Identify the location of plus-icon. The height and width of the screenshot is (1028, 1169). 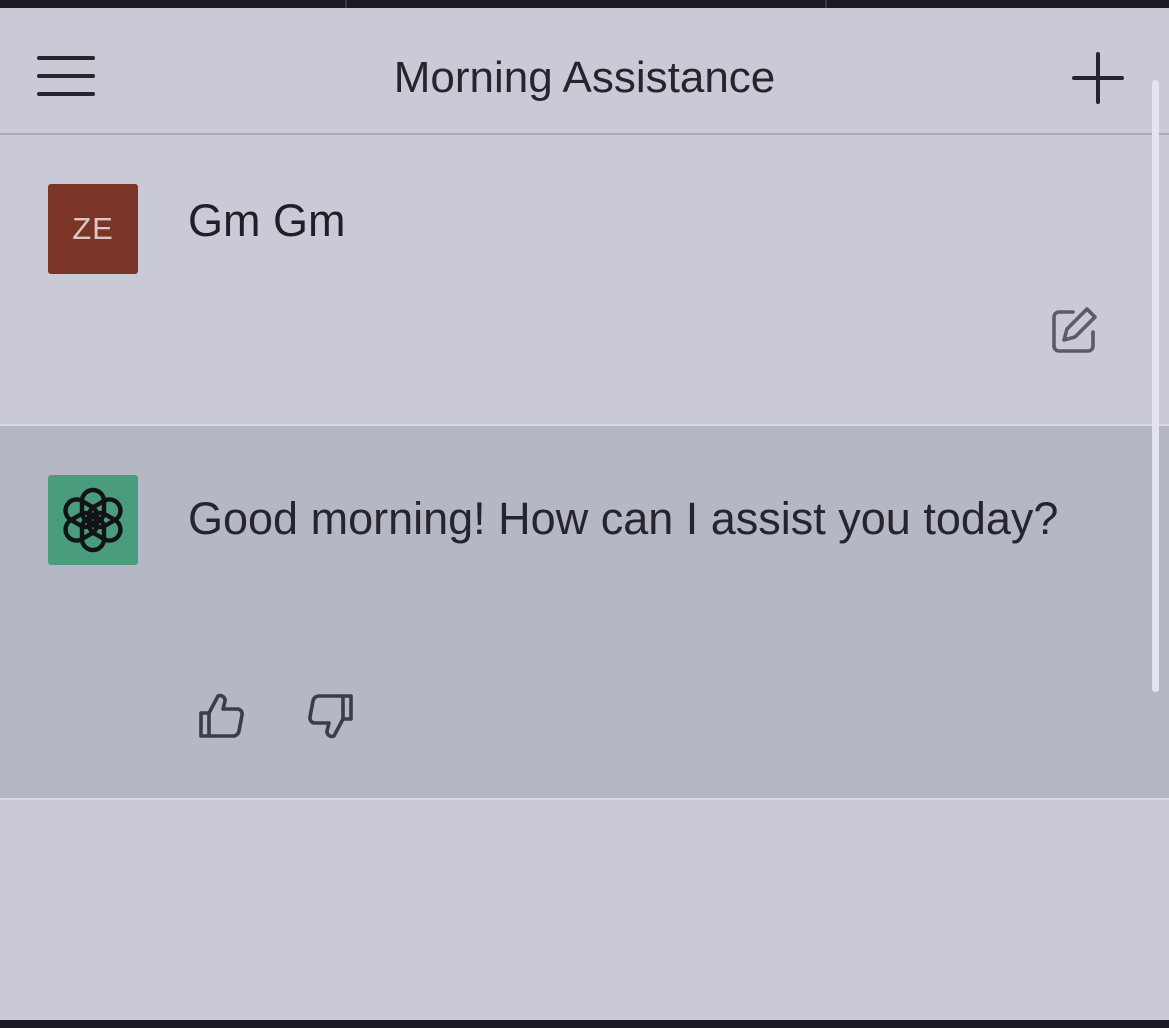
(1098, 78).